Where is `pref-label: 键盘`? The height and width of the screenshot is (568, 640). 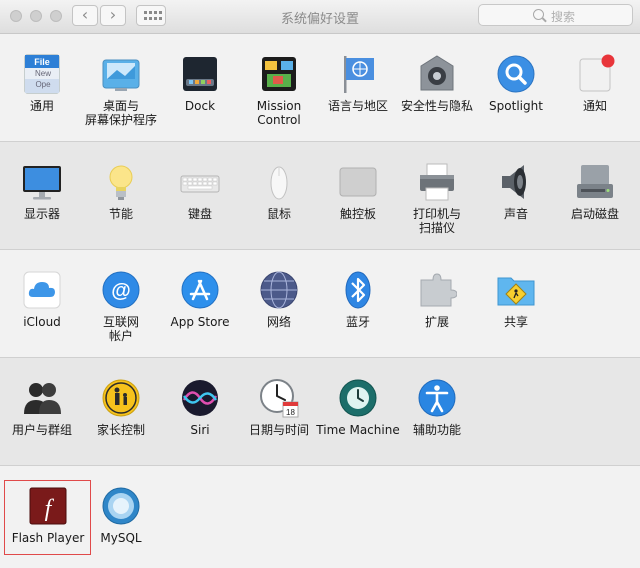 pref-label: 键盘 is located at coordinates (199, 214).